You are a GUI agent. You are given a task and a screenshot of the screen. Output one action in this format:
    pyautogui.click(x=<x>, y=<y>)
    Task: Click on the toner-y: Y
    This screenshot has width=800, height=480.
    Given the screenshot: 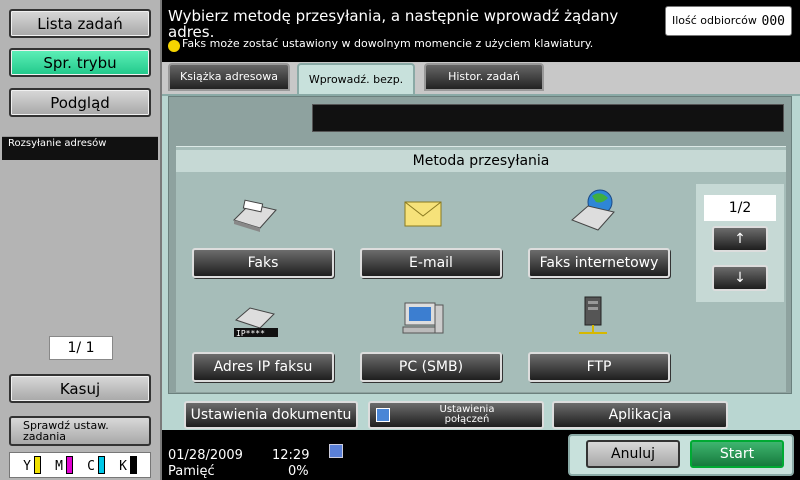 What is the action you would take?
    pyautogui.click(x=32, y=465)
    